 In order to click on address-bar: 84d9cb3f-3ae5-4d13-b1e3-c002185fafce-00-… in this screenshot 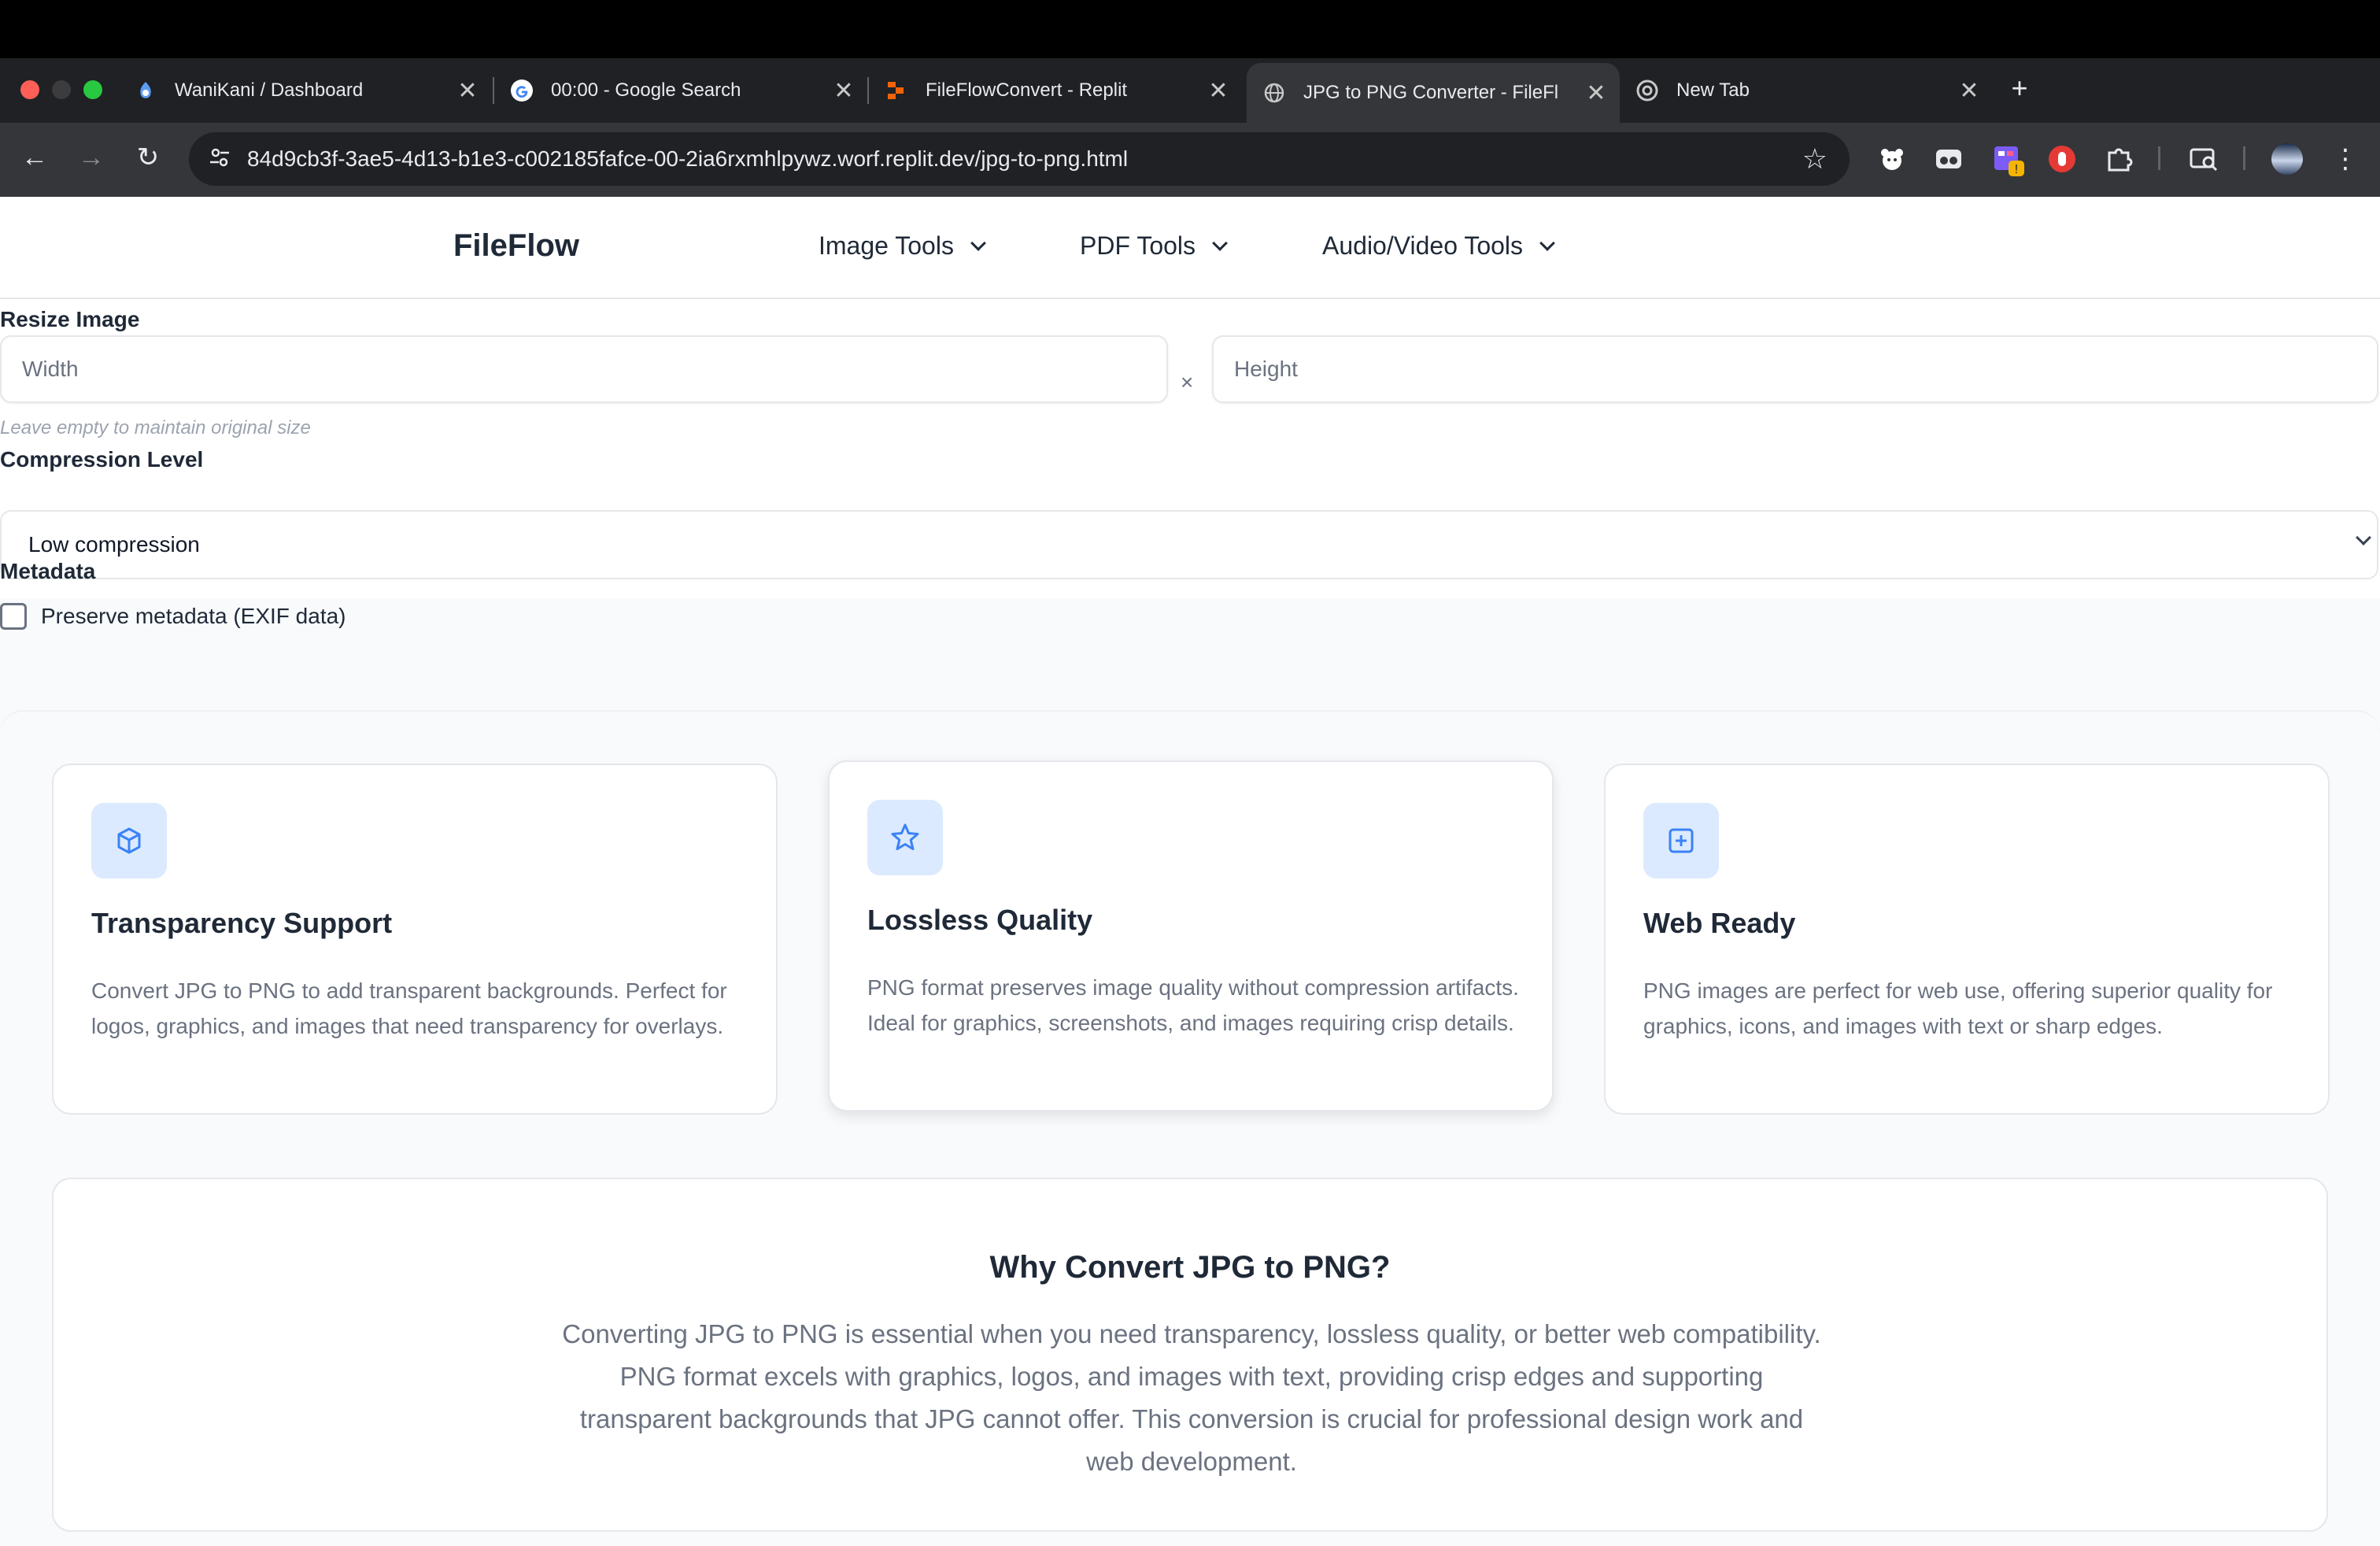, I will do `click(1019, 159)`.